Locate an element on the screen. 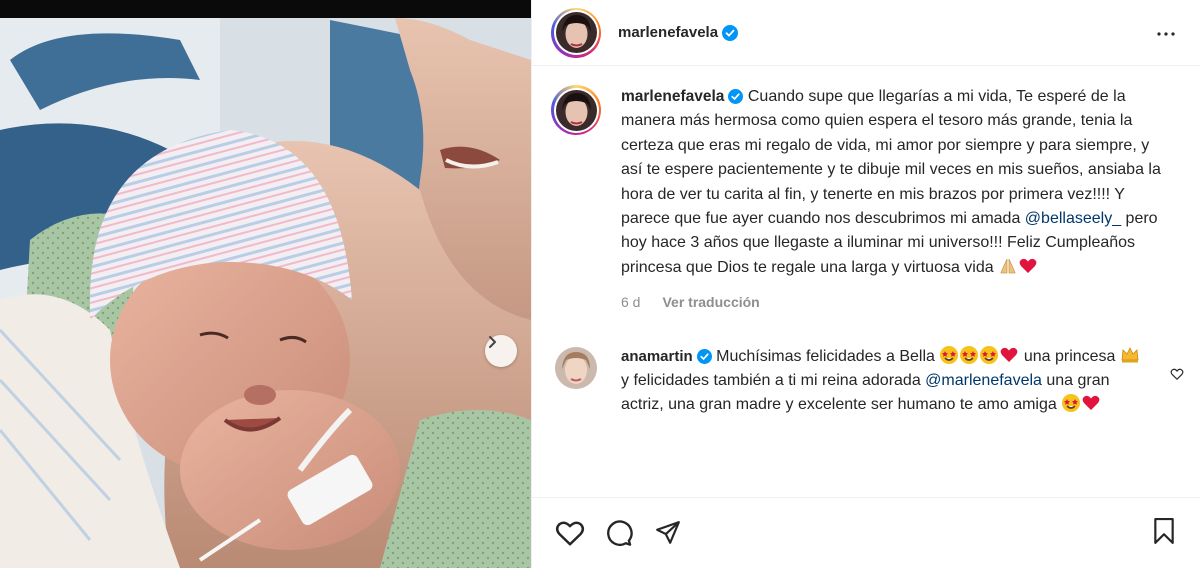  caption-username: marlenefavela is located at coordinates (672, 96).